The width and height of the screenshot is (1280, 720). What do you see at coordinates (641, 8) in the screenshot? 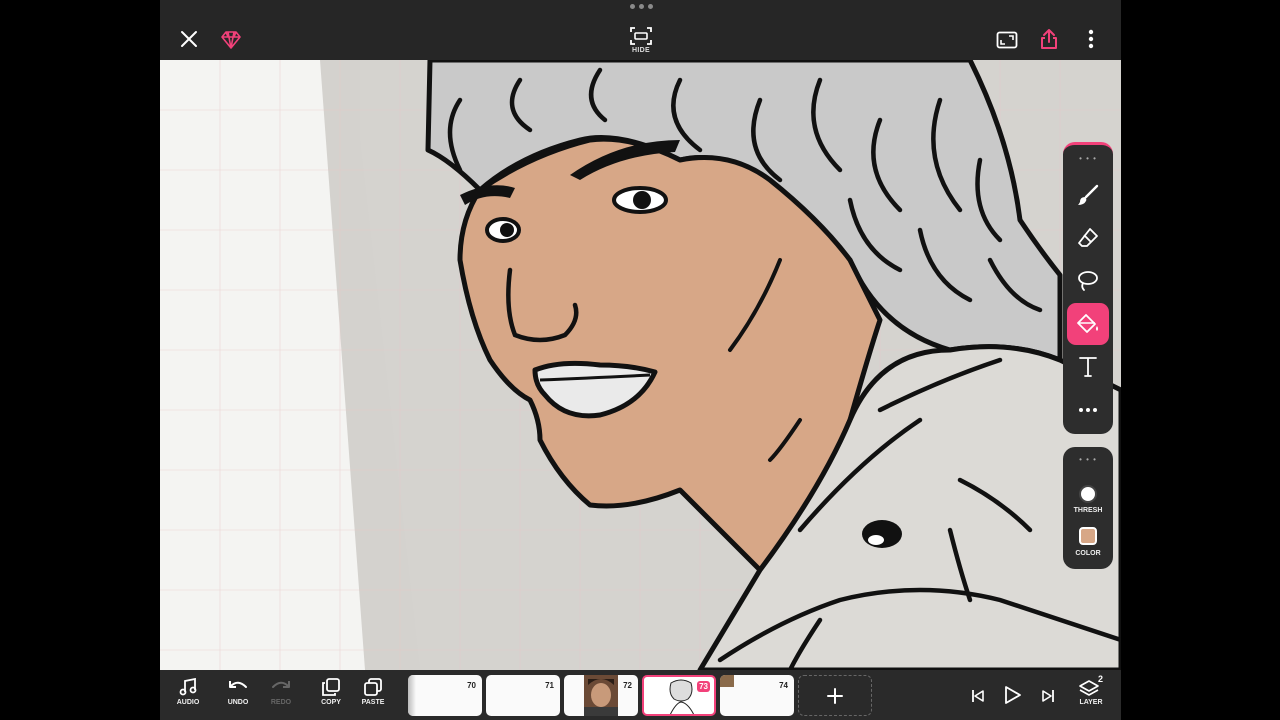
I see `window-grip` at bounding box center [641, 8].